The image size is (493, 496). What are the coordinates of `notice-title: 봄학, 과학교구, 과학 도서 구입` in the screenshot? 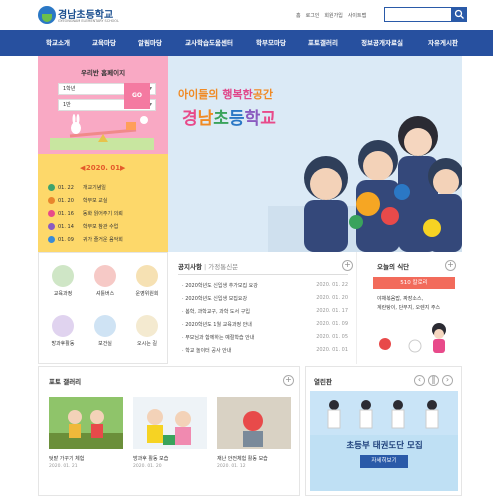 It's located at (217, 312).